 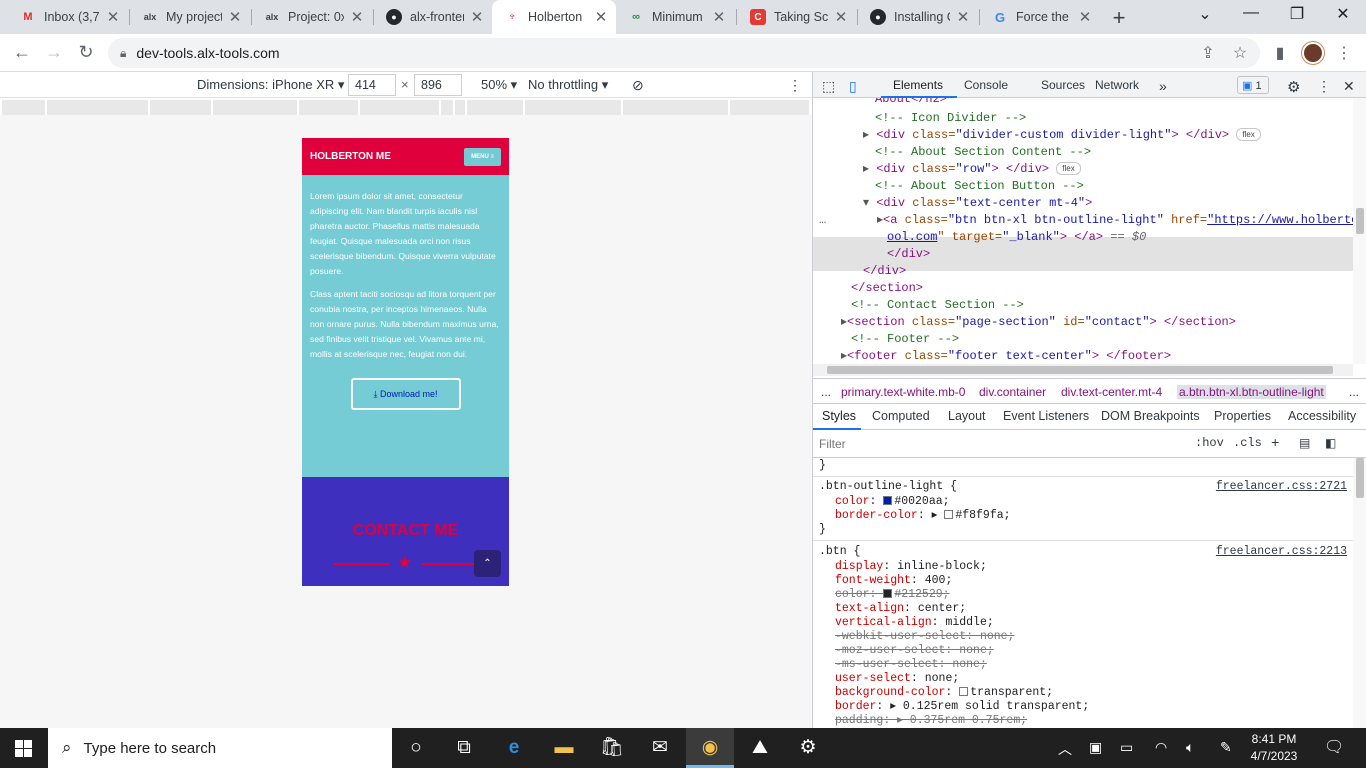 What do you see at coordinates (918, 85) in the screenshot?
I see `tab-elements: Elements` at bounding box center [918, 85].